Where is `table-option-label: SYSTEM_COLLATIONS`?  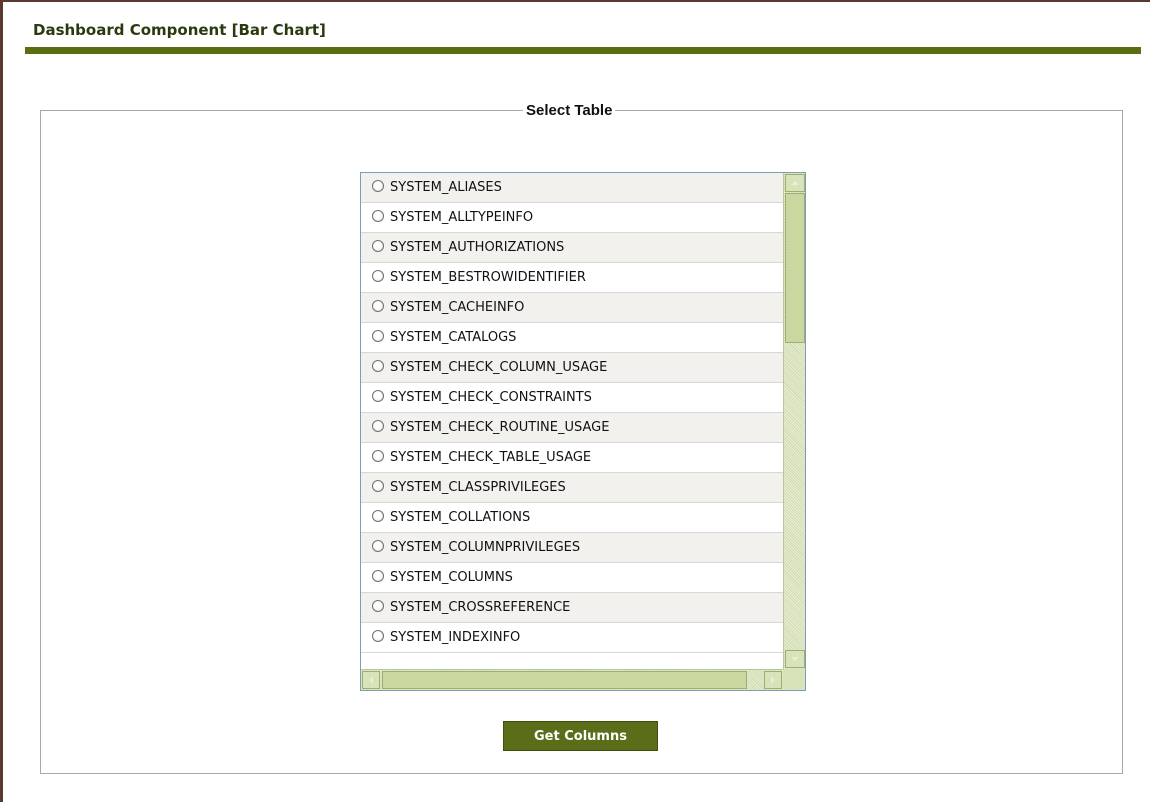
table-option-label: SYSTEM_COLLATIONS is located at coordinates (460, 517).